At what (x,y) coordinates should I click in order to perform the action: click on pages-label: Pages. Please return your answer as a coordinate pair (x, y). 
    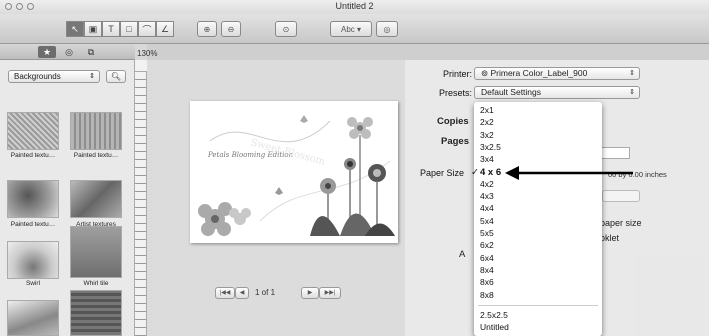
    Looking at the image, I should click on (455, 141).